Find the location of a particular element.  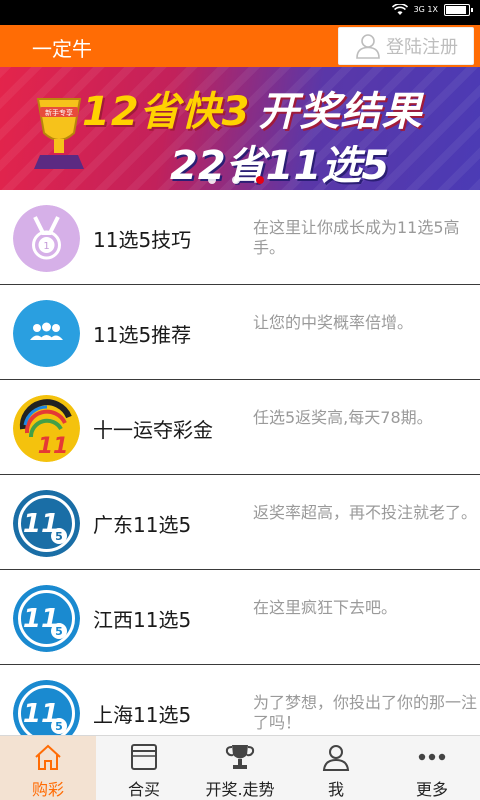

top-bar: 一定牛 登陆注册 is located at coordinates (240, 46).